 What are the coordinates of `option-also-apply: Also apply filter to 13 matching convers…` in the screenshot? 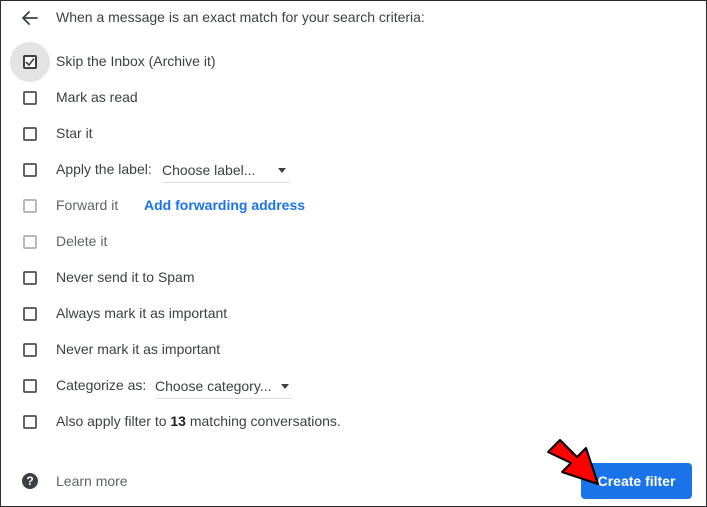 It's located at (353, 422).